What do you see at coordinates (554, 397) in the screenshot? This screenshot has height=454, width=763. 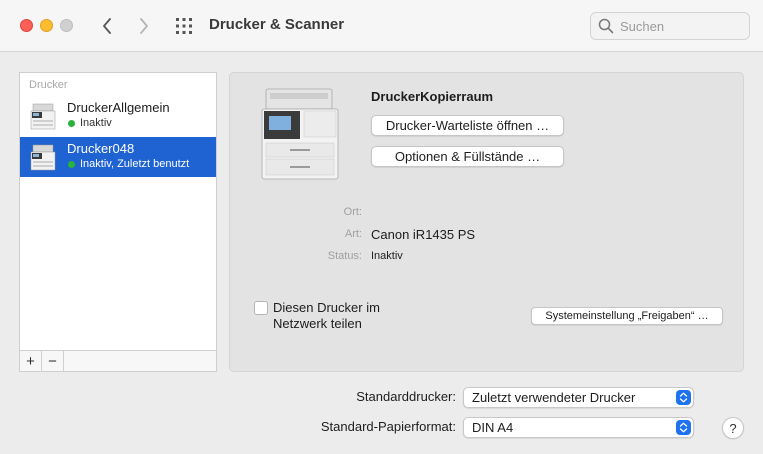 I see `default-printer-value: Zuletzt verwendeter Drucker` at bounding box center [554, 397].